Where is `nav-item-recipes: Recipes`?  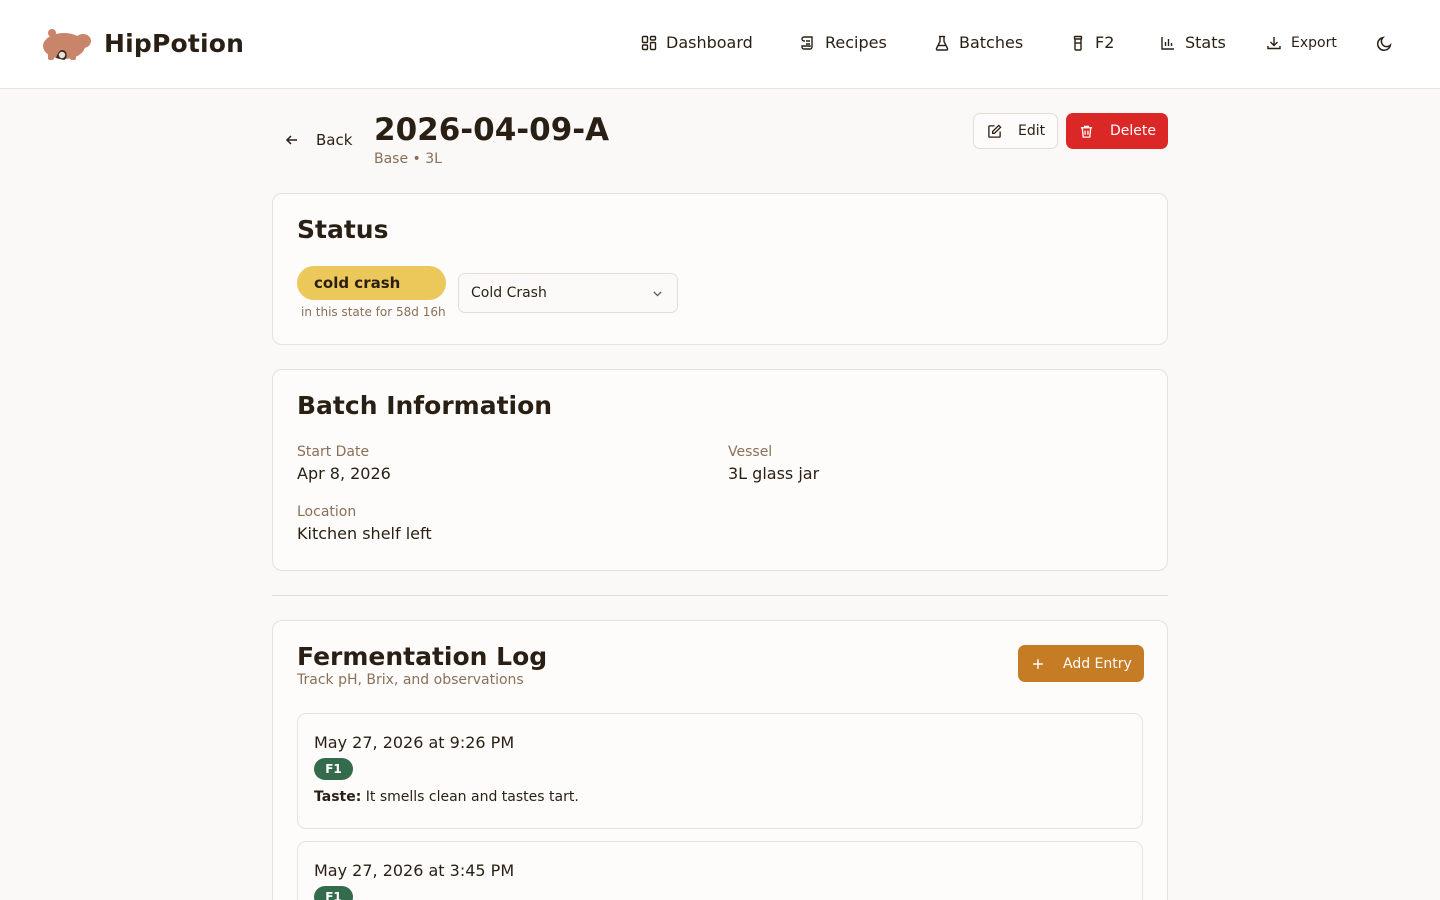 nav-item-recipes: Recipes is located at coordinates (843, 42).